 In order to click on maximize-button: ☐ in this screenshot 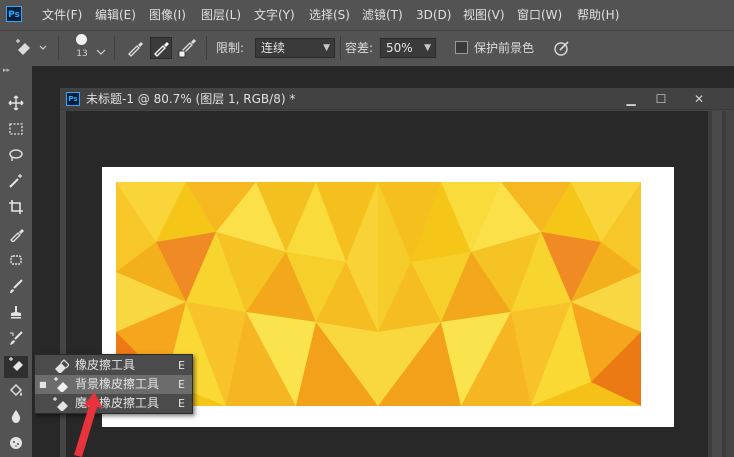, I will do `click(661, 99)`.